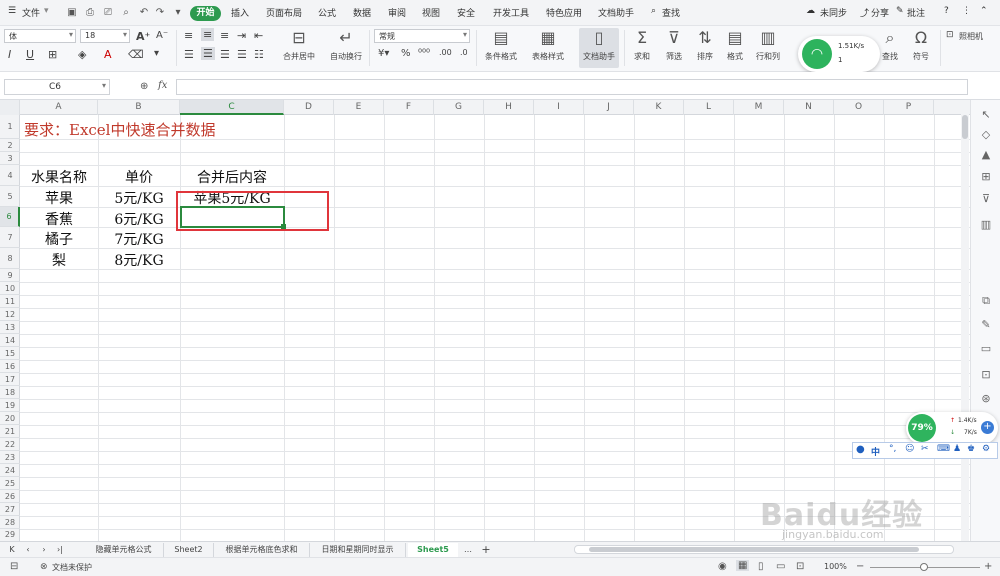 The width and height of the screenshot is (1000, 576). I want to click on sidebar-filter-icon: ⊽, so click(986, 199).